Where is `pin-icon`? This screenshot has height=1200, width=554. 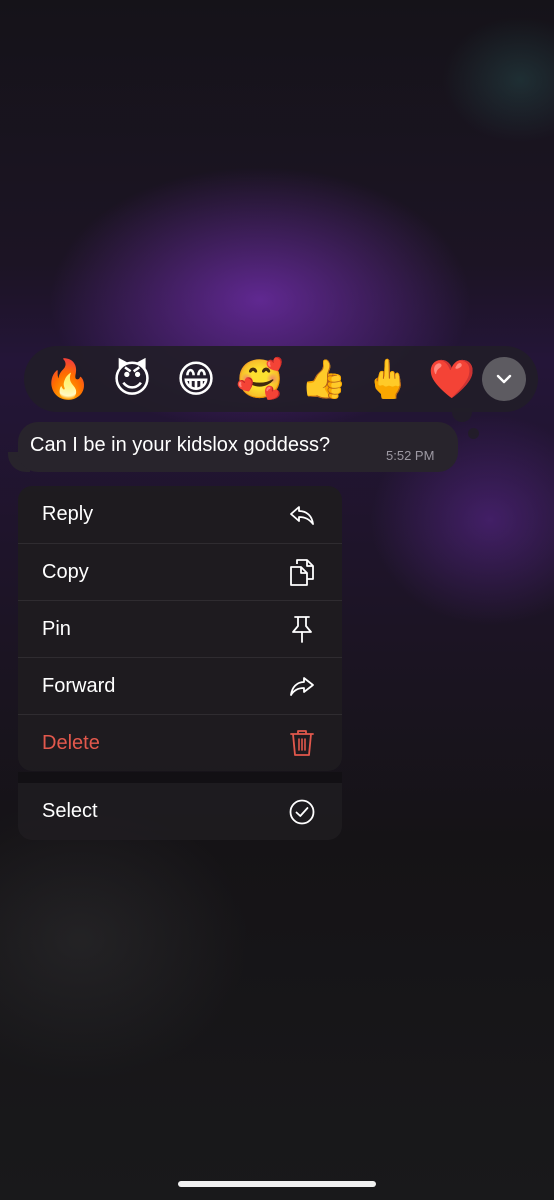
pin-icon is located at coordinates (302, 629).